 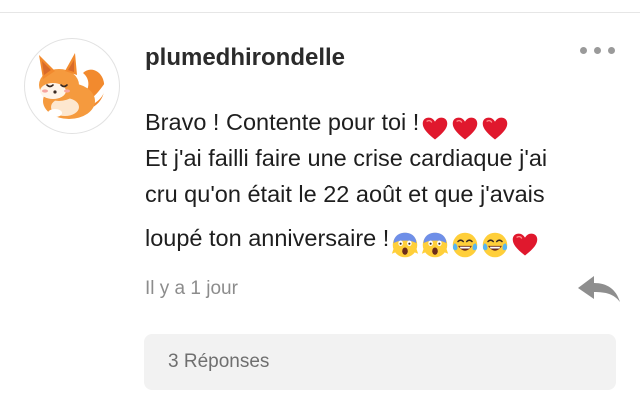 I want to click on comment-line-1: Bravo ! Contente pour toi !, so click(x=380, y=122).